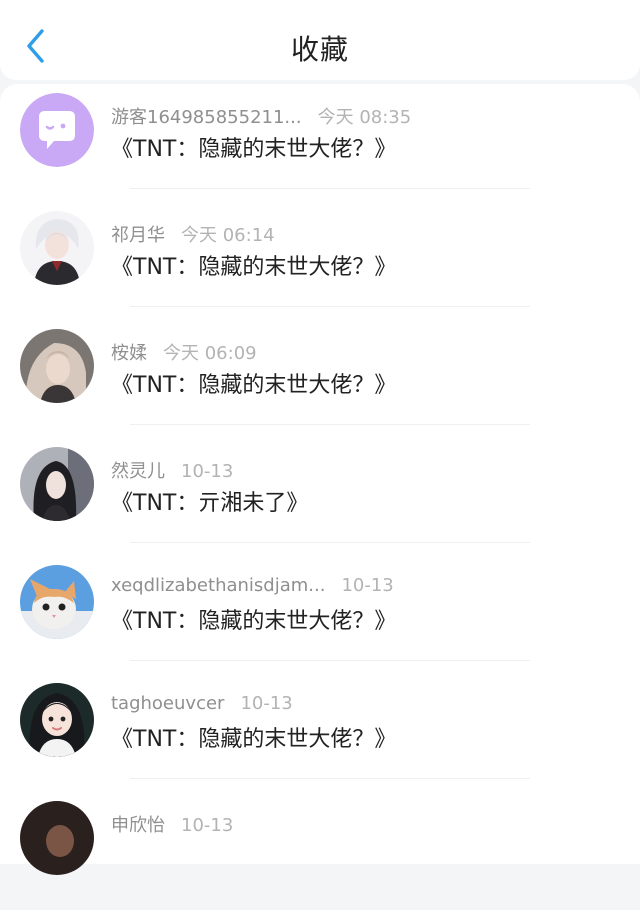  I want to click on chat-bubble-icon, so click(57, 130).